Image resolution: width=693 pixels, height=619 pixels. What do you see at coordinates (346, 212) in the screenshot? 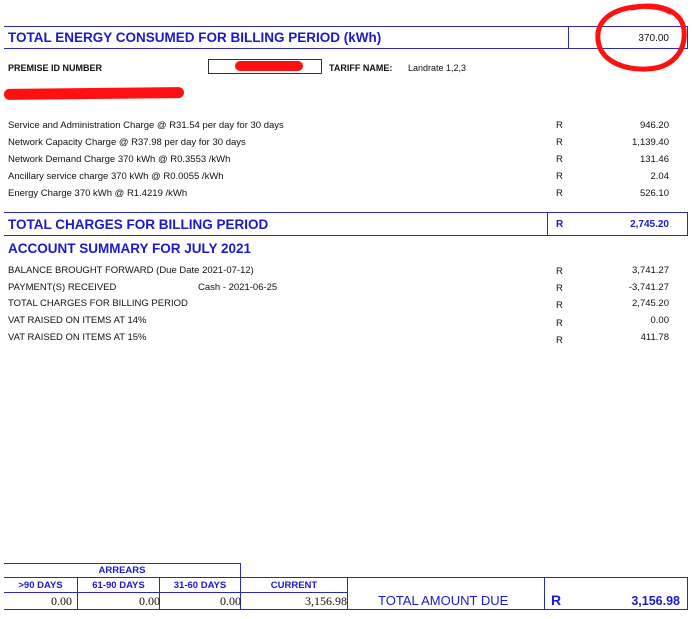
I see `total-charges-top-border` at bounding box center [346, 212].